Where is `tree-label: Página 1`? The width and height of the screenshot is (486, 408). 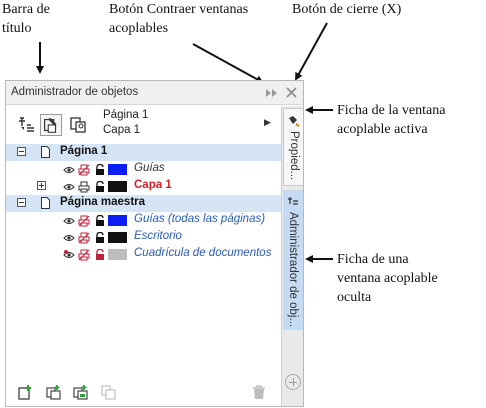 tree-label: Página 1 is located at coordinates (84, 151).